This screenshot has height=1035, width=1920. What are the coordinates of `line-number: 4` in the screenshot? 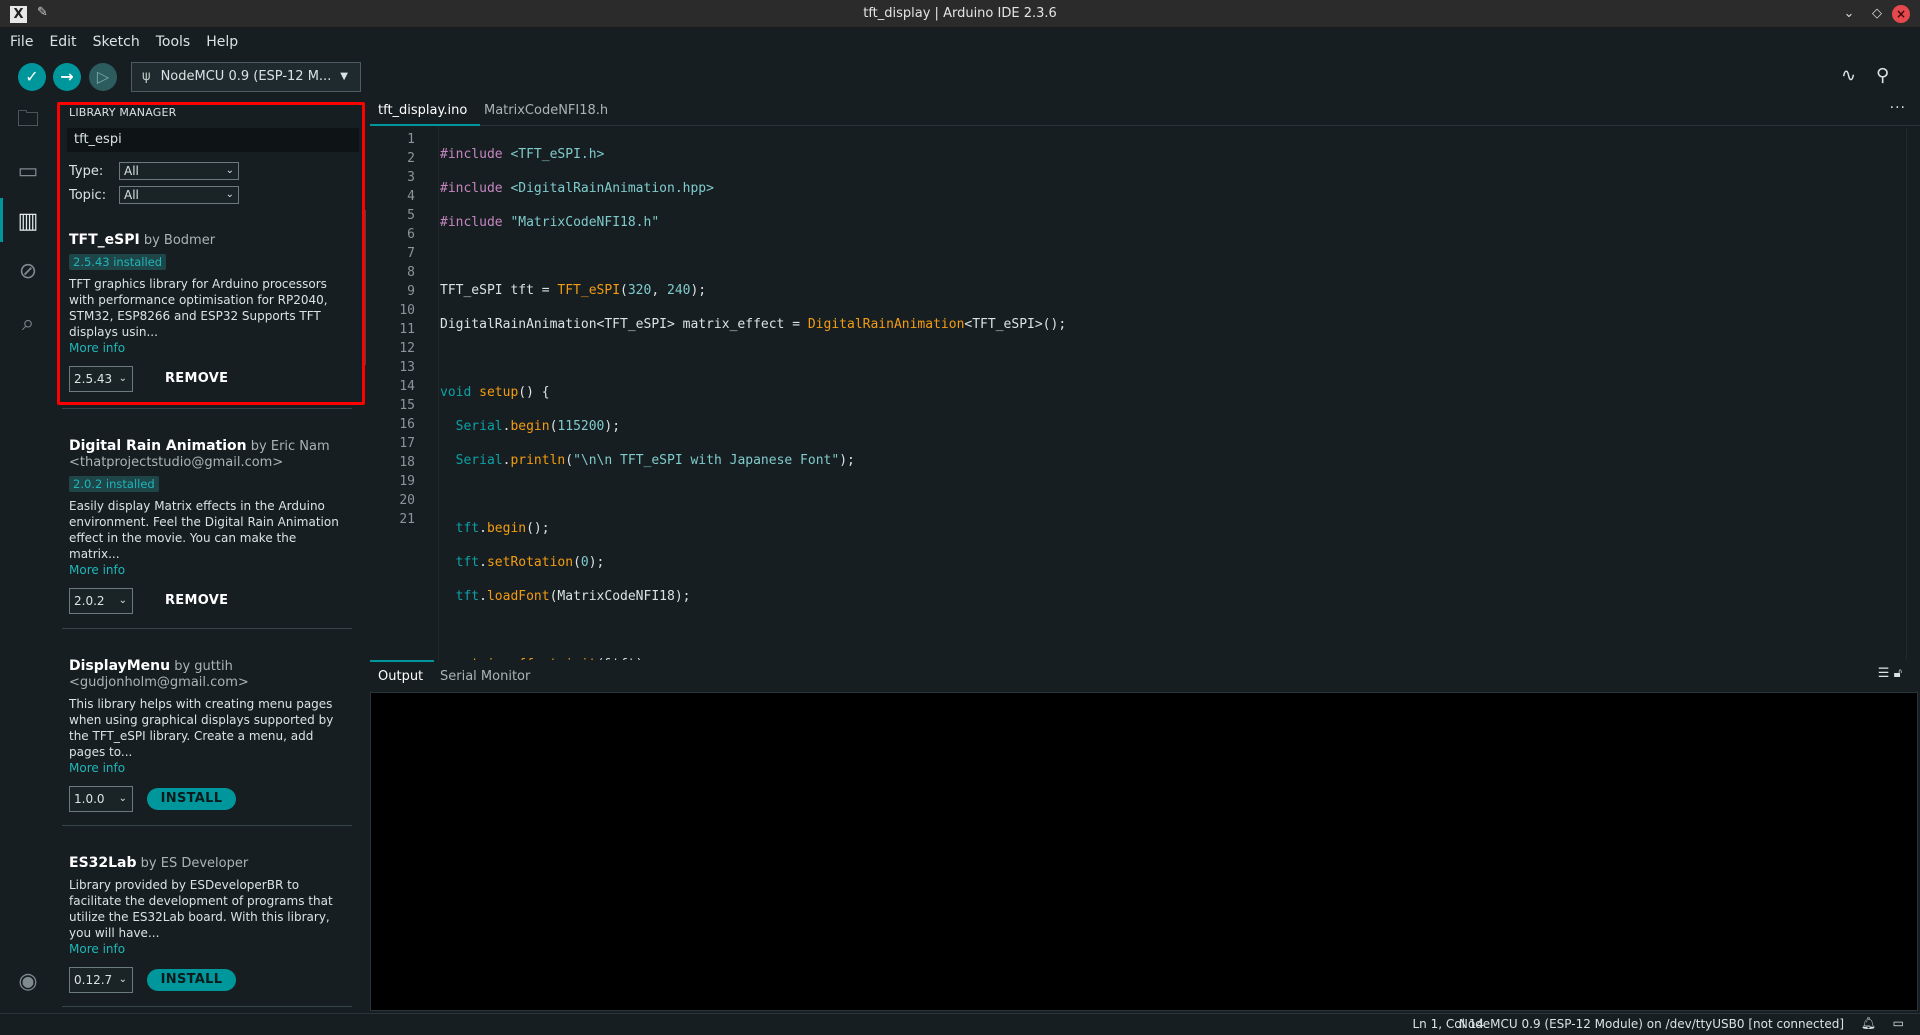 It's located at (411, 196).